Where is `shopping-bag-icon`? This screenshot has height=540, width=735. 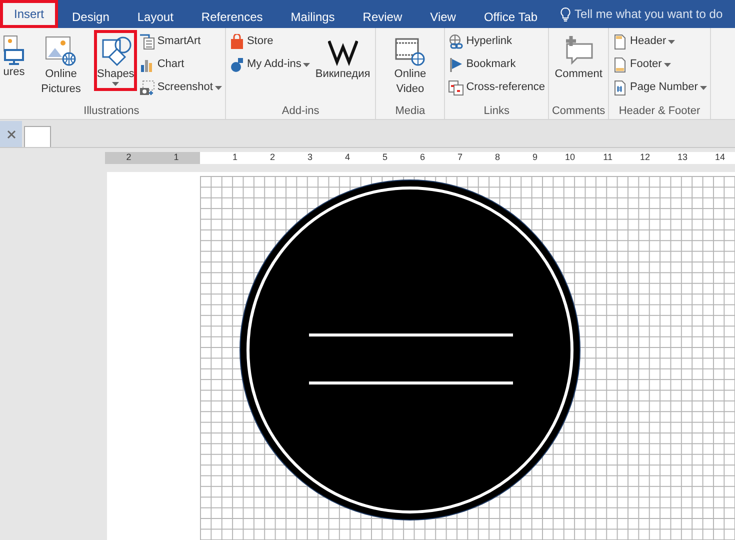
shopping-bag-icon is located at coordinates (236, 42).